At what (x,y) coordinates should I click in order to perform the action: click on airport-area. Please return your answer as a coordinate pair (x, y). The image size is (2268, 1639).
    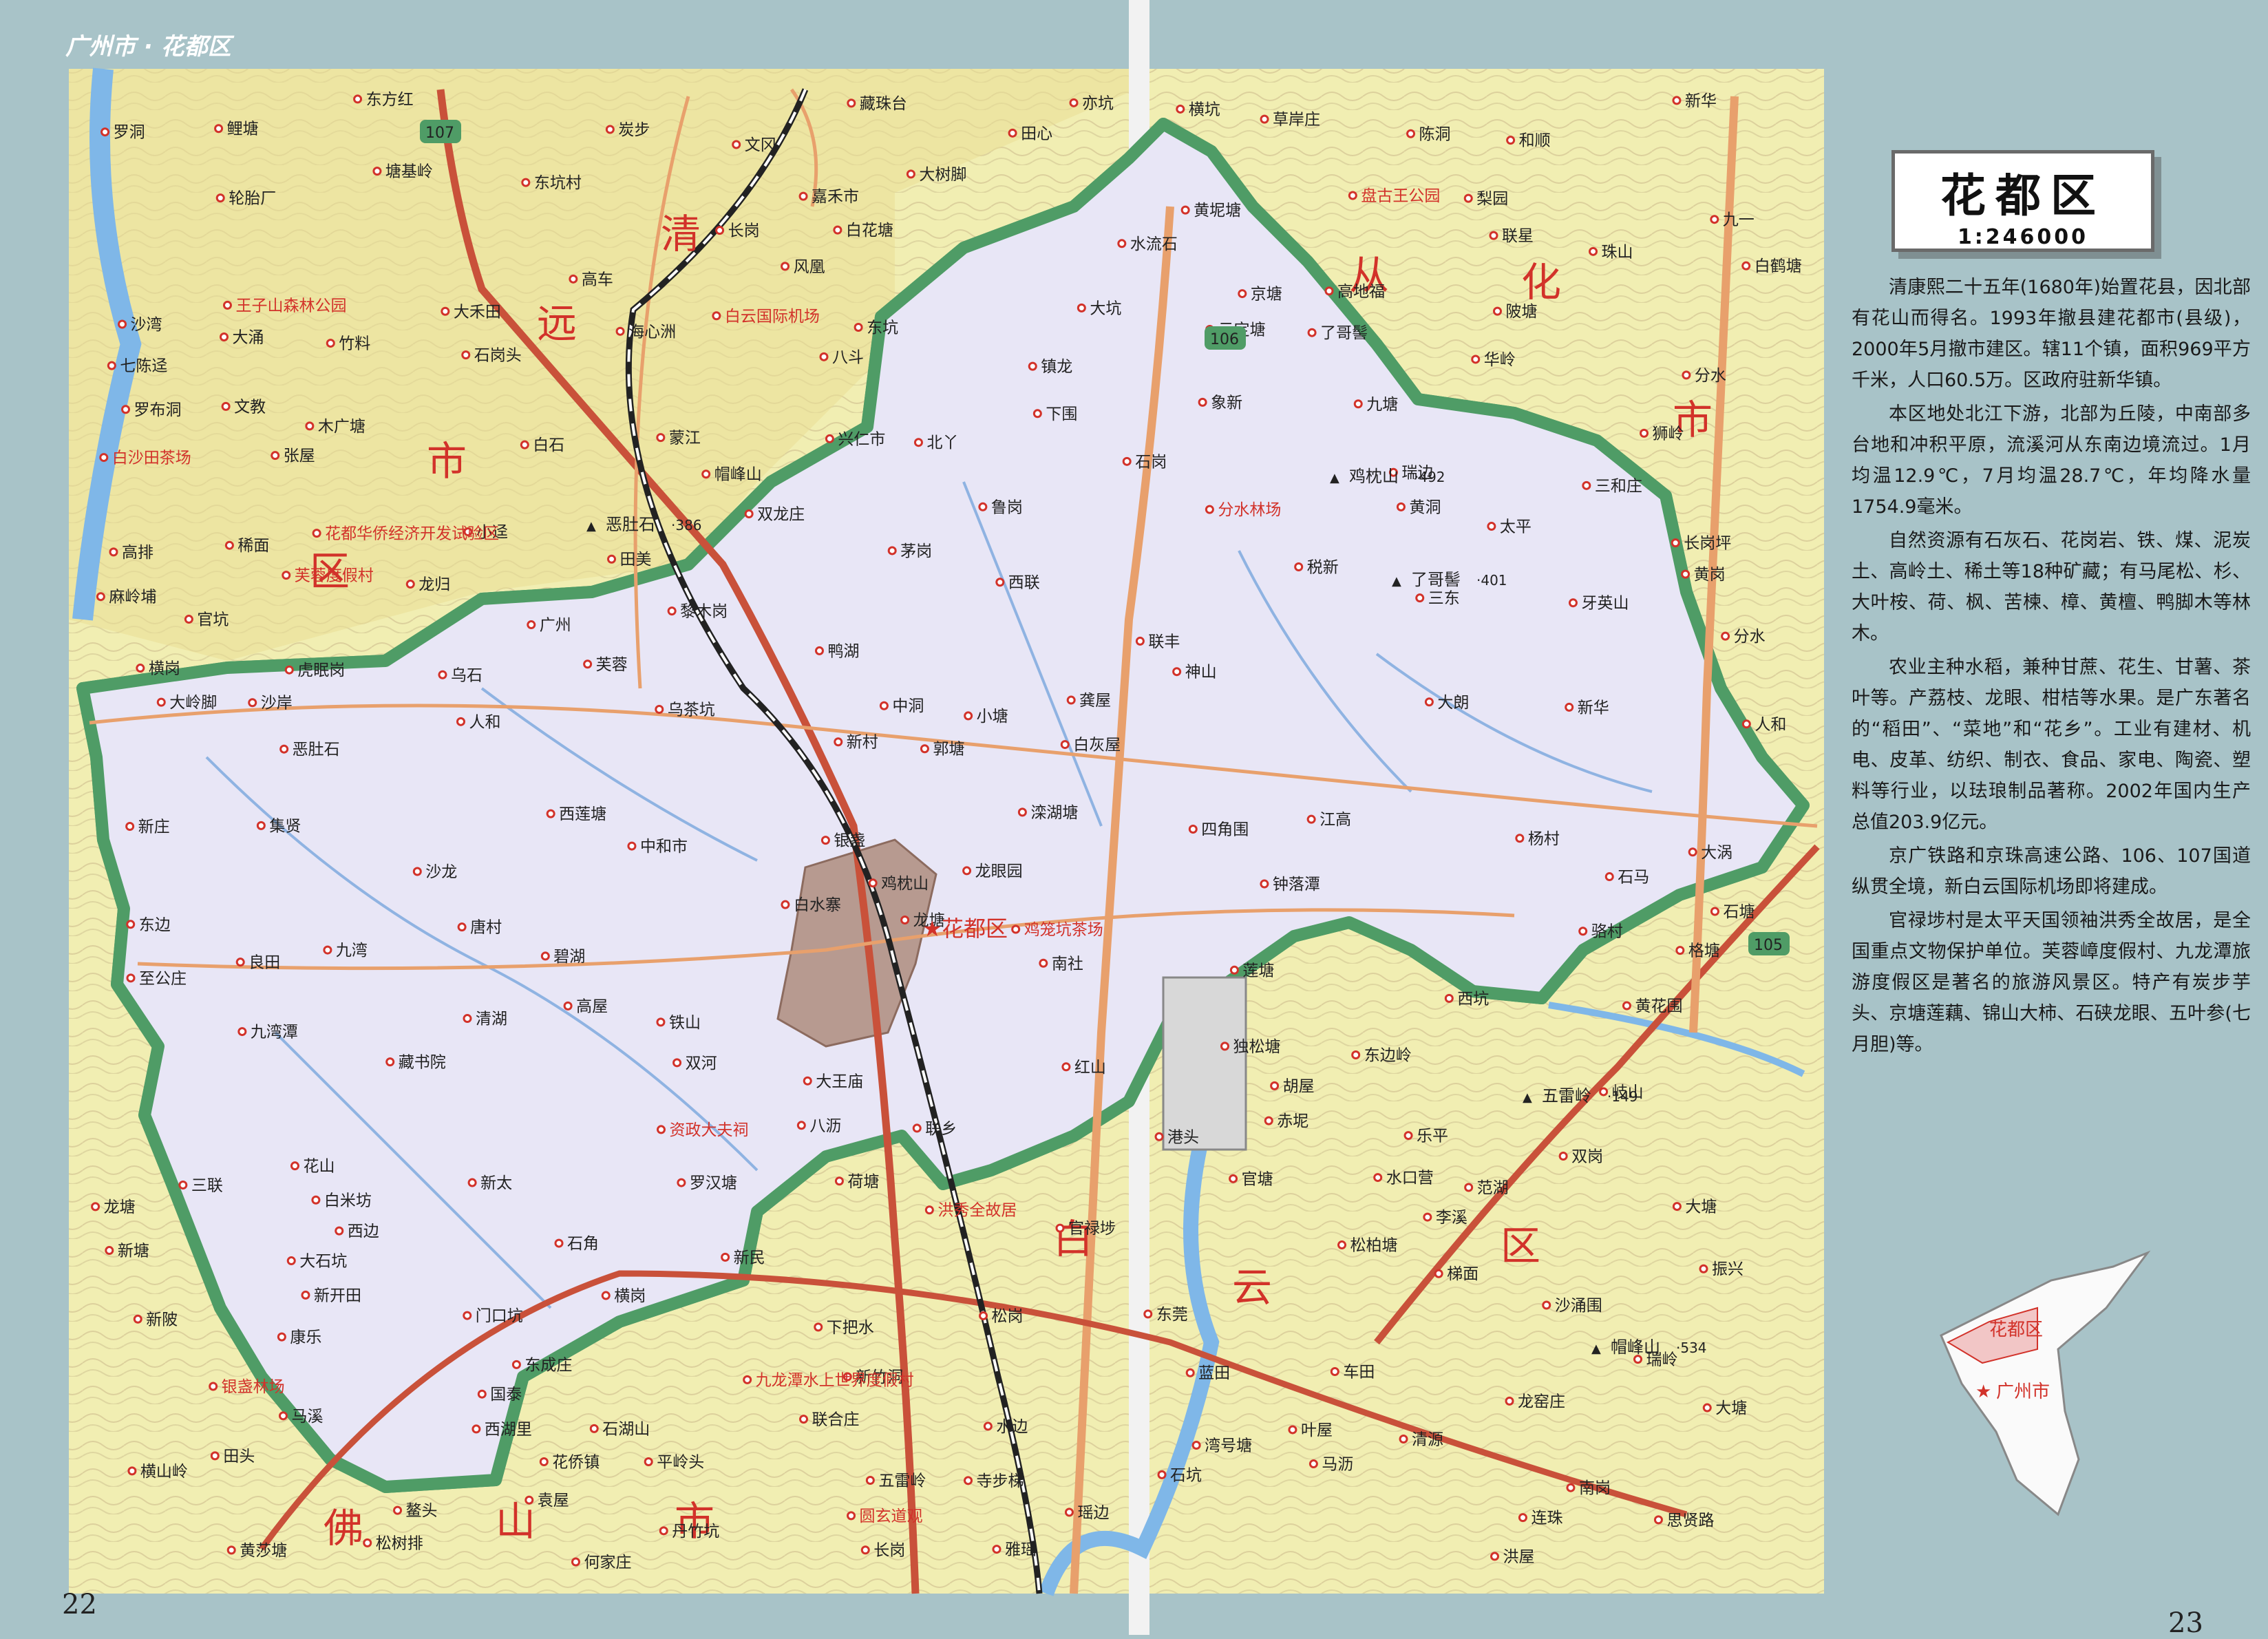
    Looking at the image, I should click on (1204, 1063).